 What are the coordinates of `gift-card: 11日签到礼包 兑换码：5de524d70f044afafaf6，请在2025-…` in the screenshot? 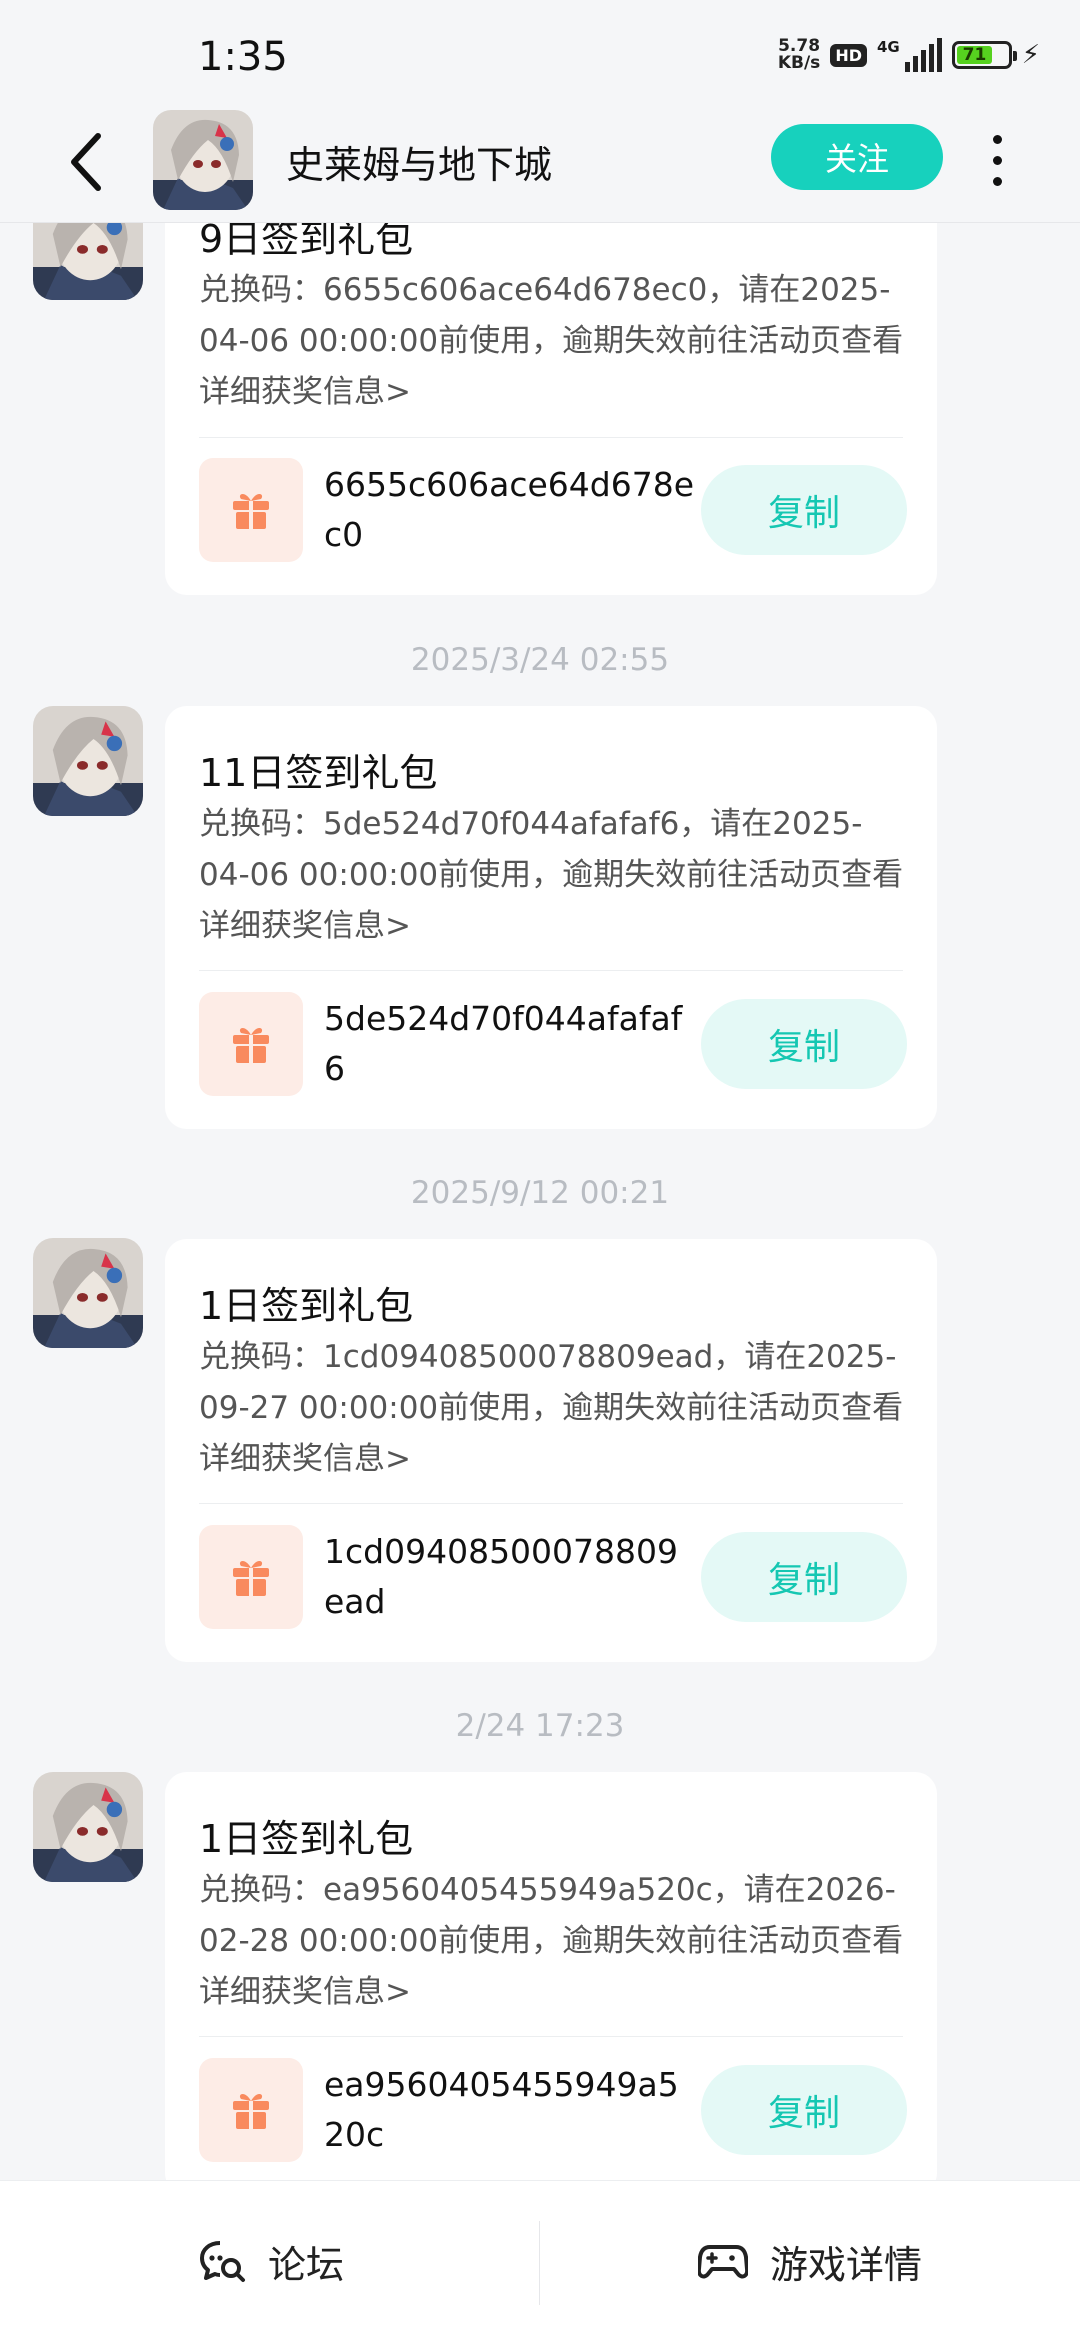 It's located at (551, 917).